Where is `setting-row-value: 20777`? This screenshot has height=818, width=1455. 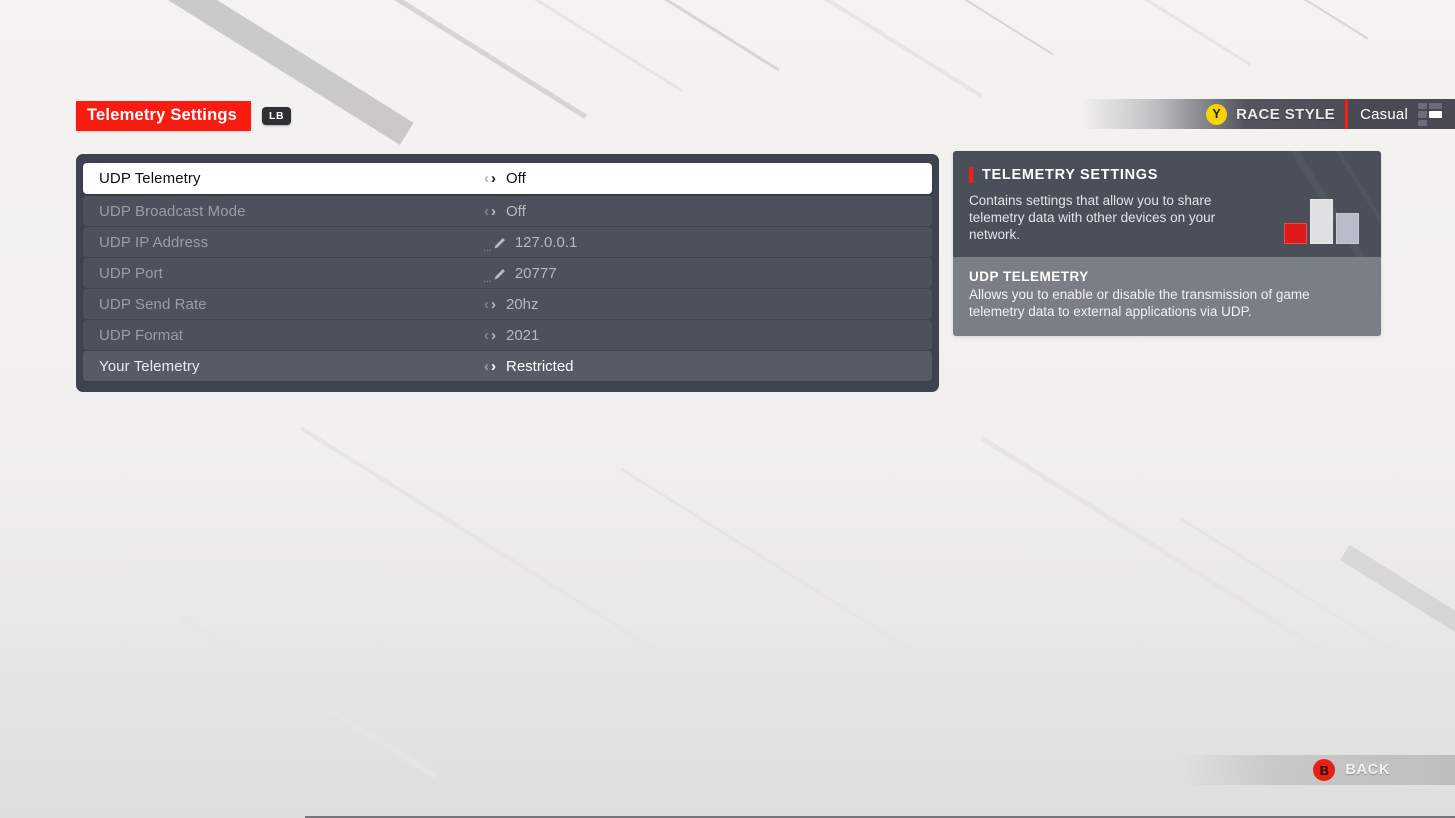
setting-row-value: 20777 is located at coordinates (535, 273).